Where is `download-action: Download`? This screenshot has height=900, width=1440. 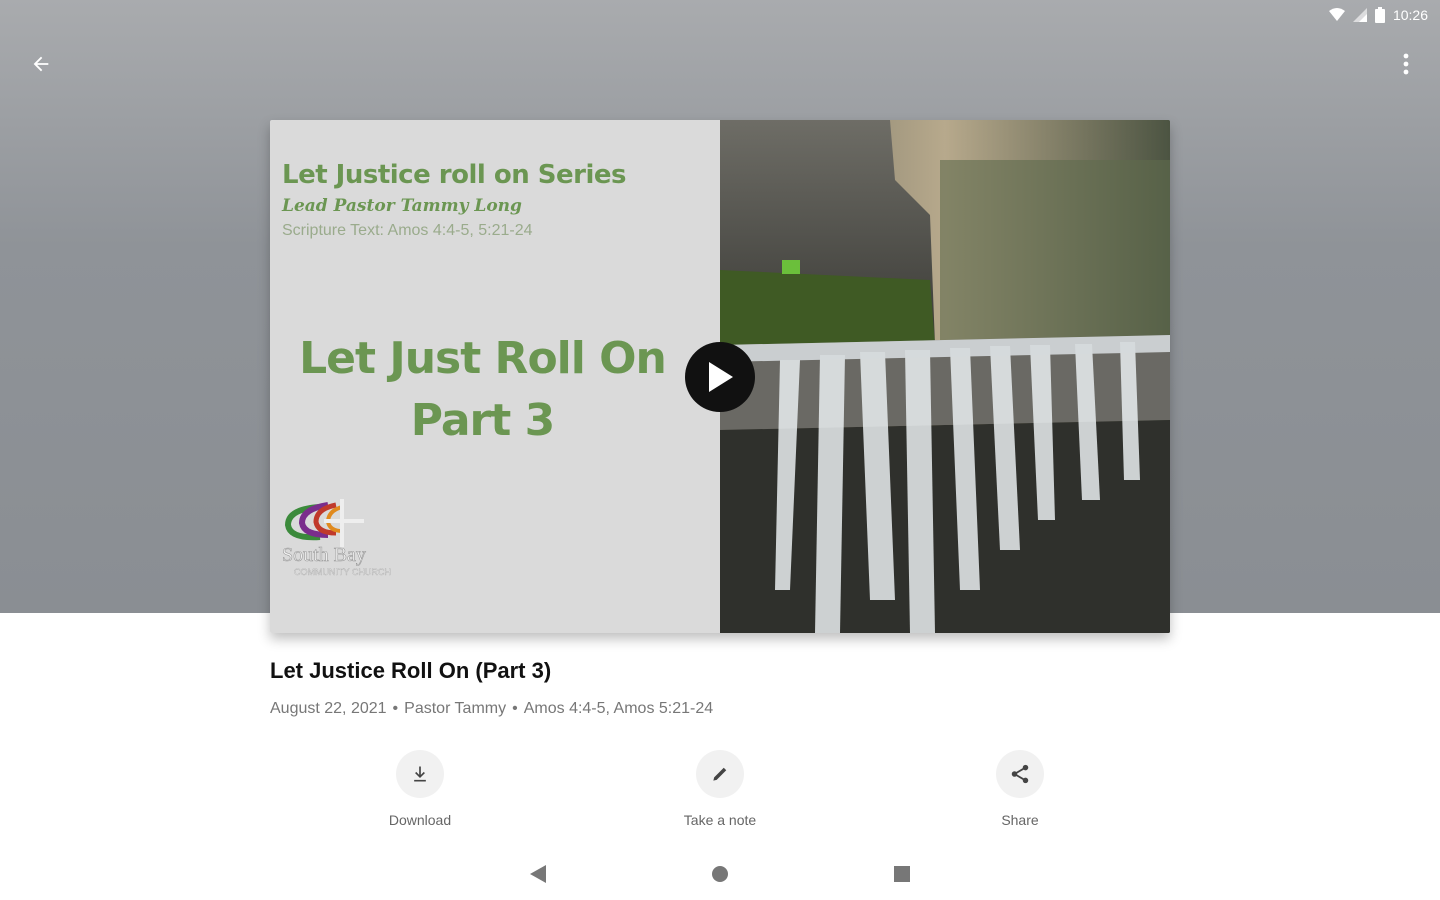 download-action: Download is located at coordinates (420, 789).